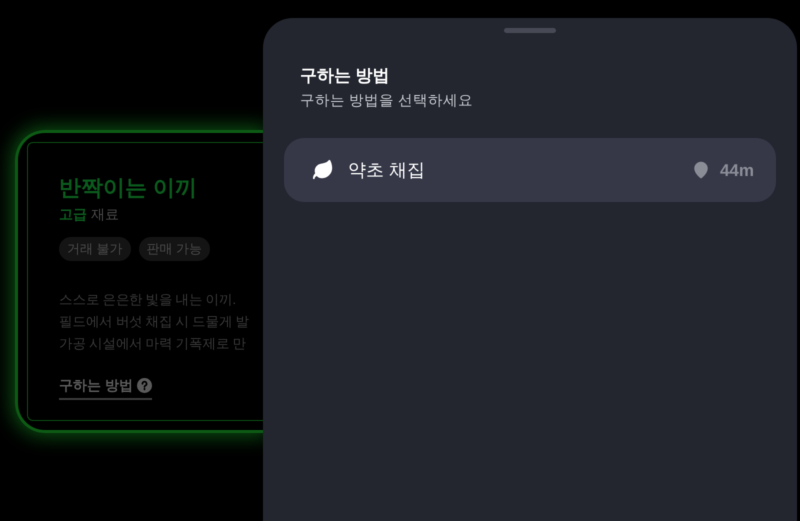 The image size is (800, 521). I want to click on description-line: 가공 시설에서 마력 기폭제로 만, so click(153, 343).